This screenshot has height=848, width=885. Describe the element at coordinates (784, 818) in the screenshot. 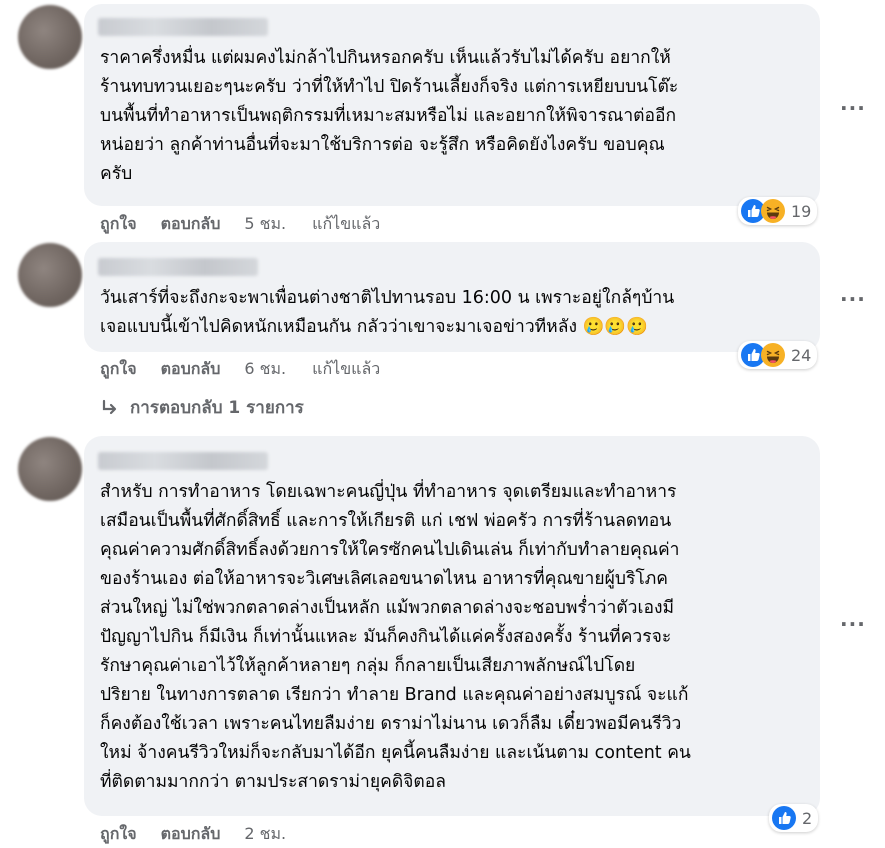

I see `like-icon` at that location.